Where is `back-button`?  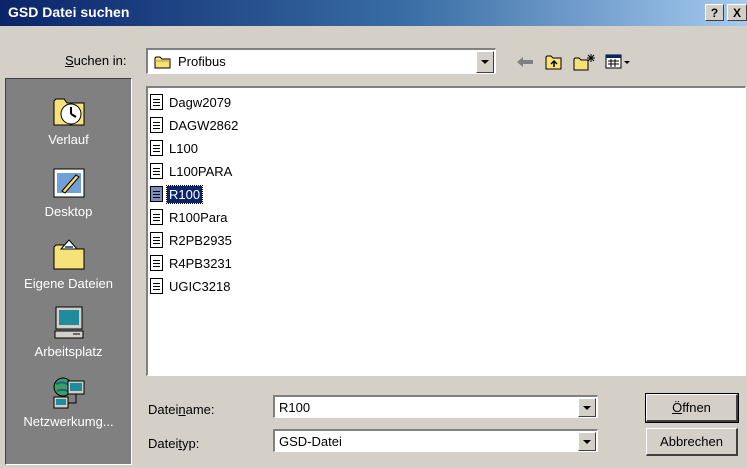
back-button is located at coordinates (525, 62).